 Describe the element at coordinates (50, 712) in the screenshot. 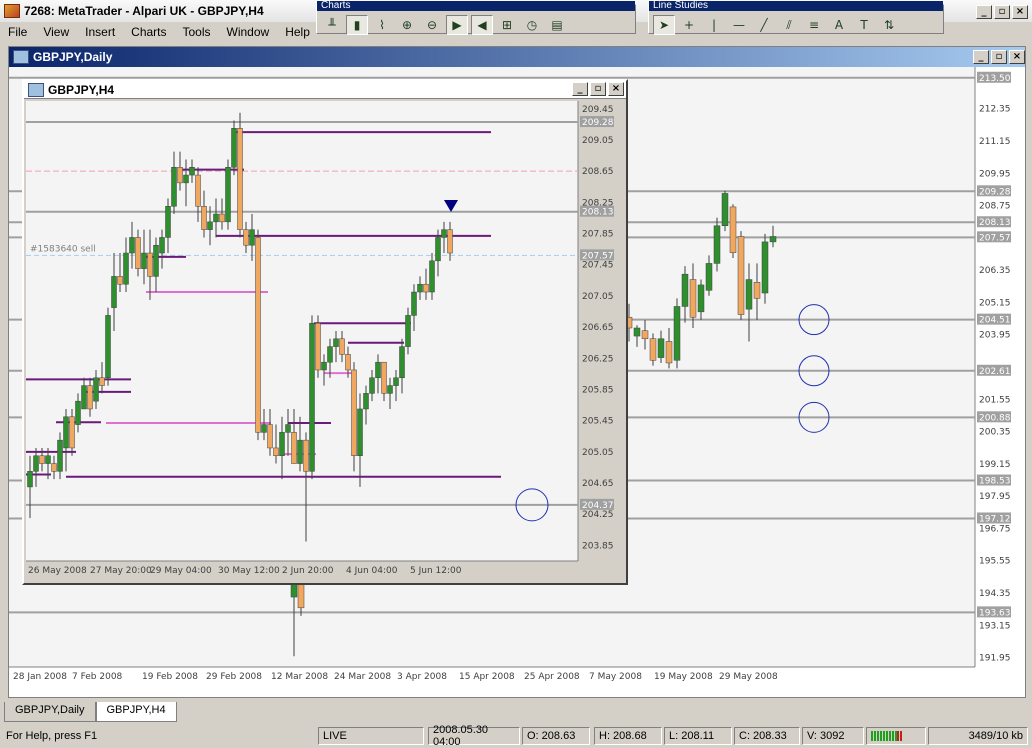

I see `tab-gbpjpy-daily: GBPJPY,Daily` at that location.